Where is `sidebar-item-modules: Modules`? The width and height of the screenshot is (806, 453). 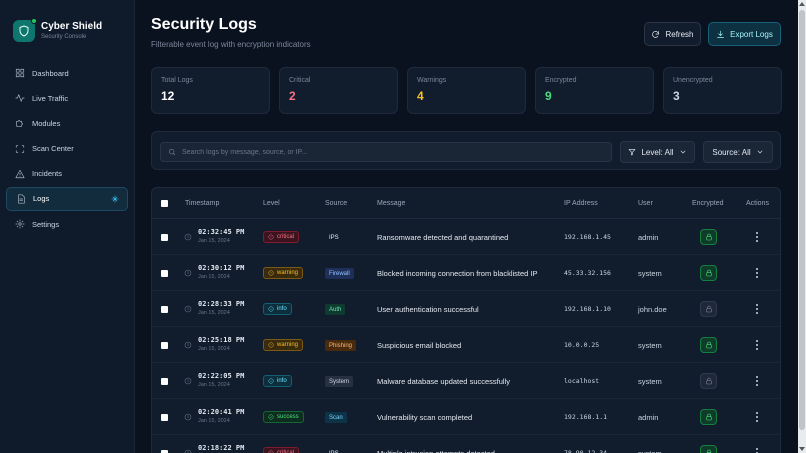
sidebar-item-modules: Modules is located at coordinates (67, 123).